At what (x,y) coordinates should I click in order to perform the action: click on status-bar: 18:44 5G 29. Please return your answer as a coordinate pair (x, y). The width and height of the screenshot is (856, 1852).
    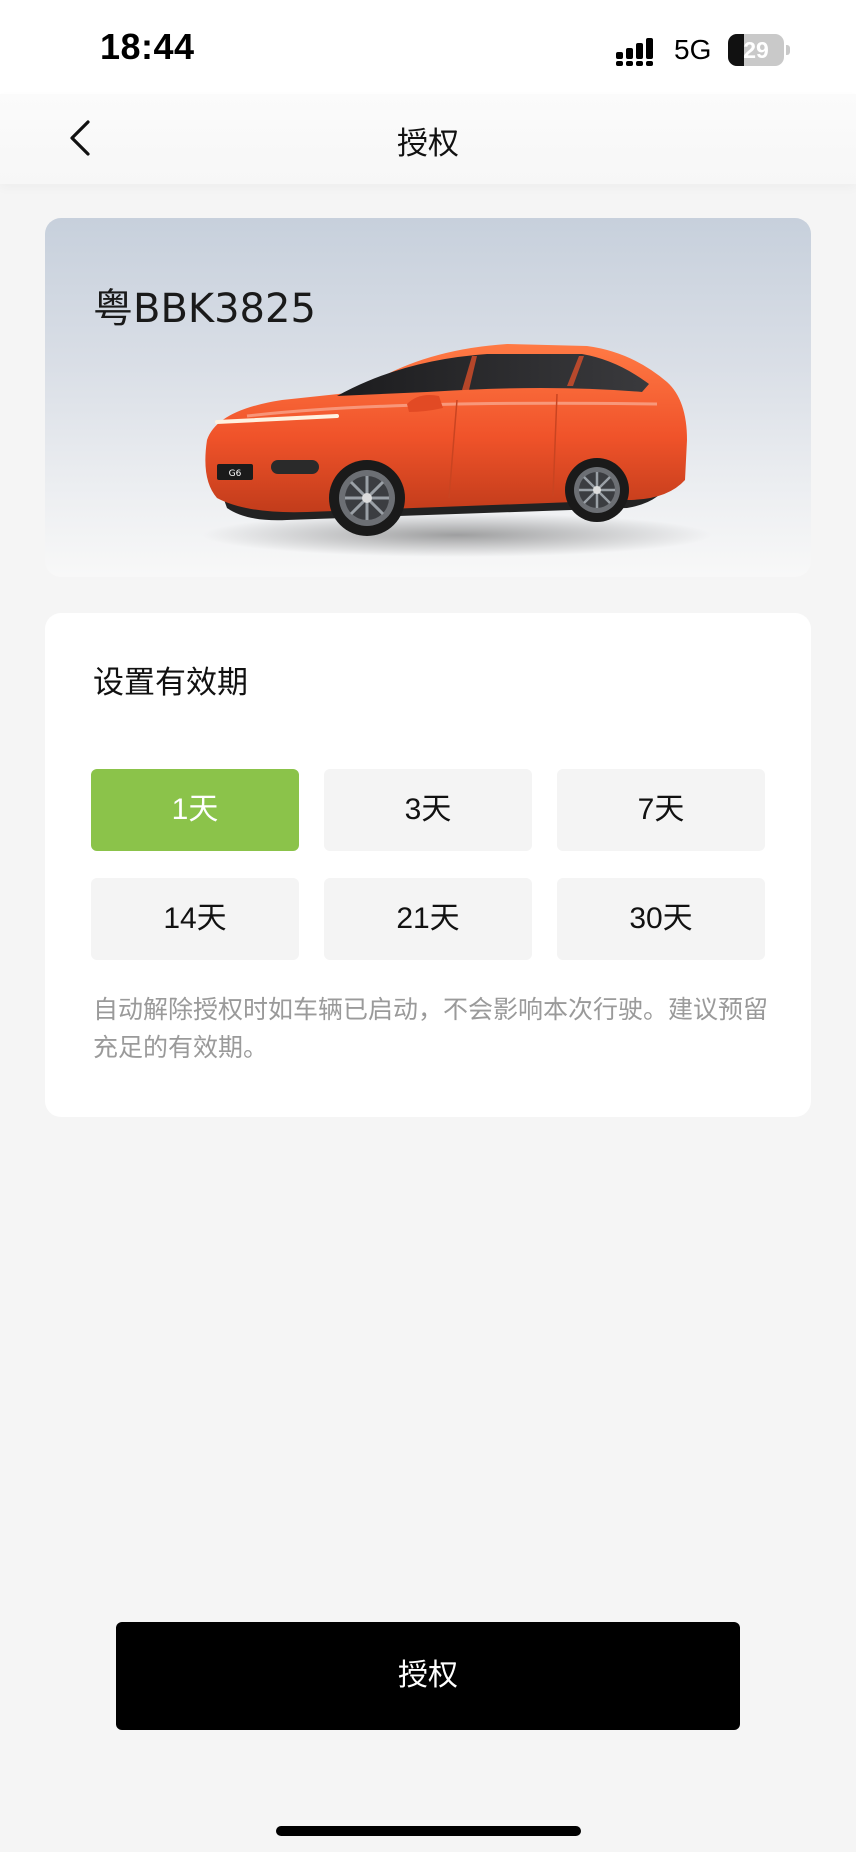
    Looking at the image, I should click on (428, 47).